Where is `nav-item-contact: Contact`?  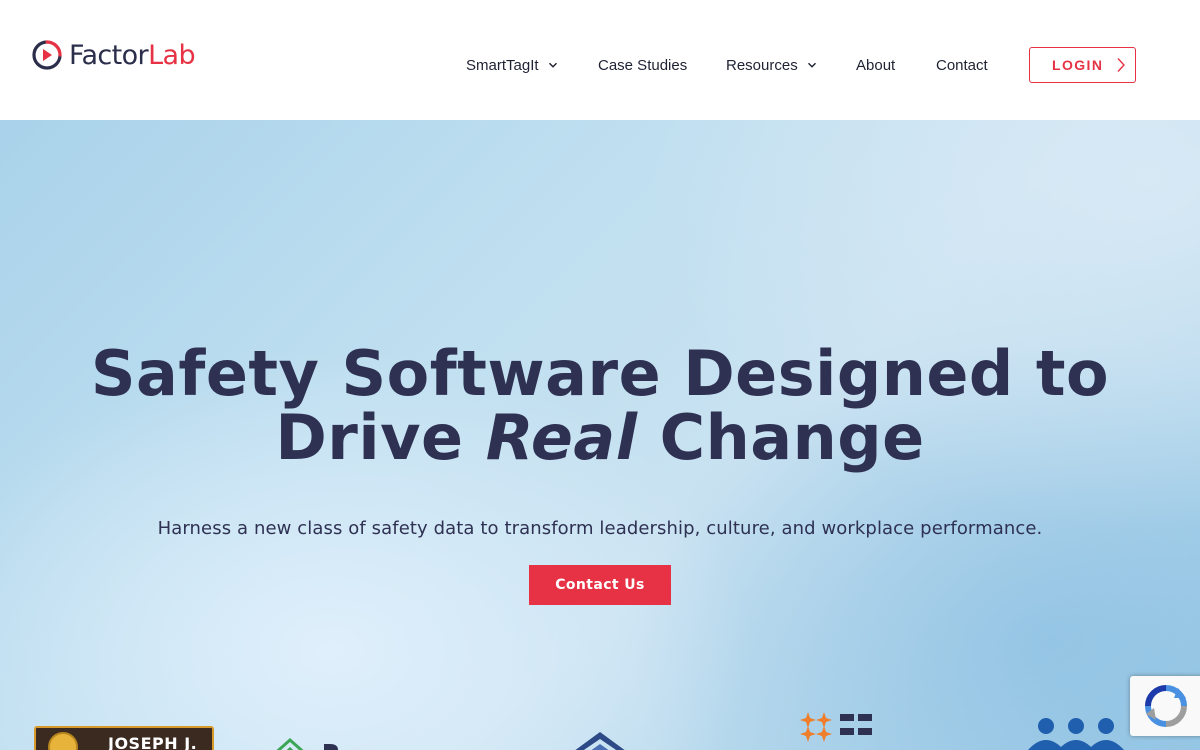
nav-item-contact: Contact is located at coordinates (962, 65).